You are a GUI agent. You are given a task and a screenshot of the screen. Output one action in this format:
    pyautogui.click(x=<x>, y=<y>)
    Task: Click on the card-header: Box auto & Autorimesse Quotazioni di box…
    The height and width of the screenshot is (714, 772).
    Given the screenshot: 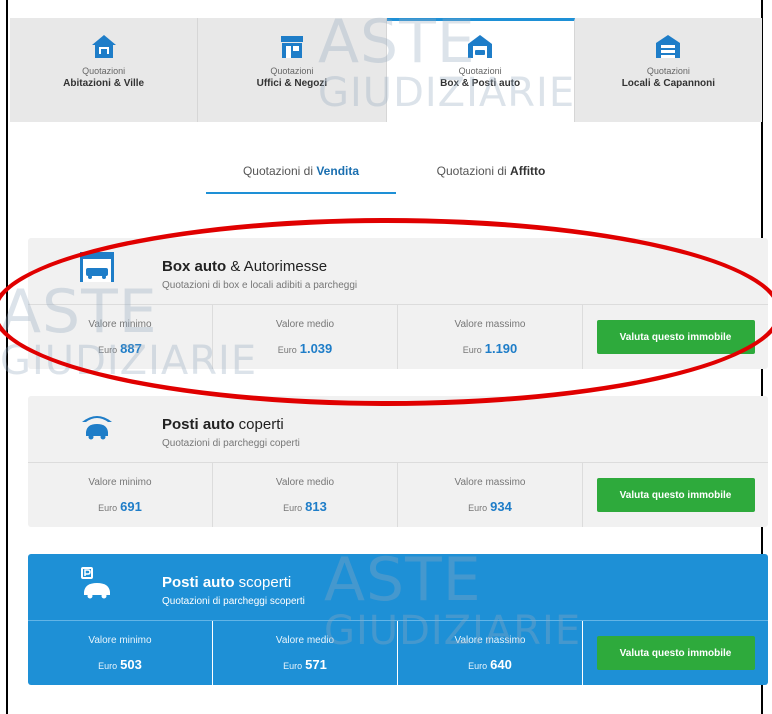 What is the action you would take?
    pyautogui.click(x=398, y=271)
    